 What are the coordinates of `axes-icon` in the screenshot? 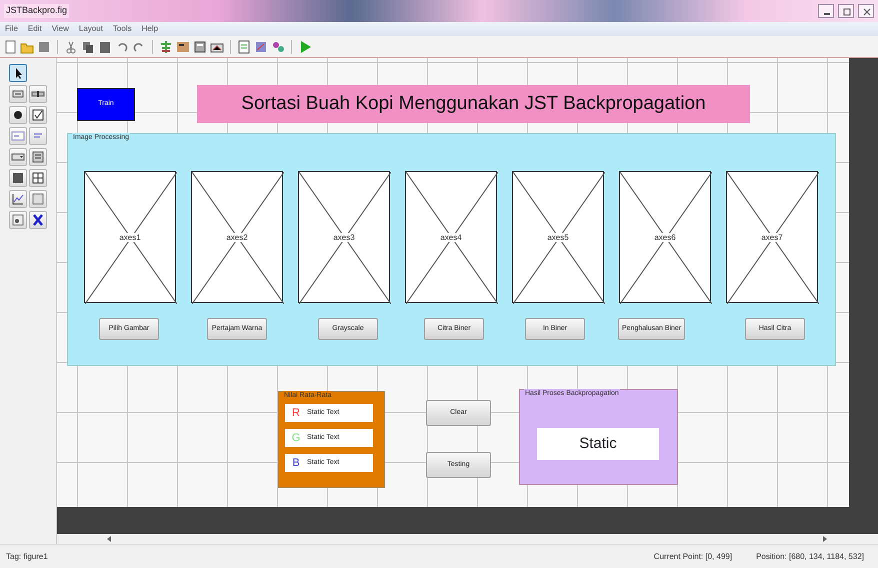 It's located at (18, 199).